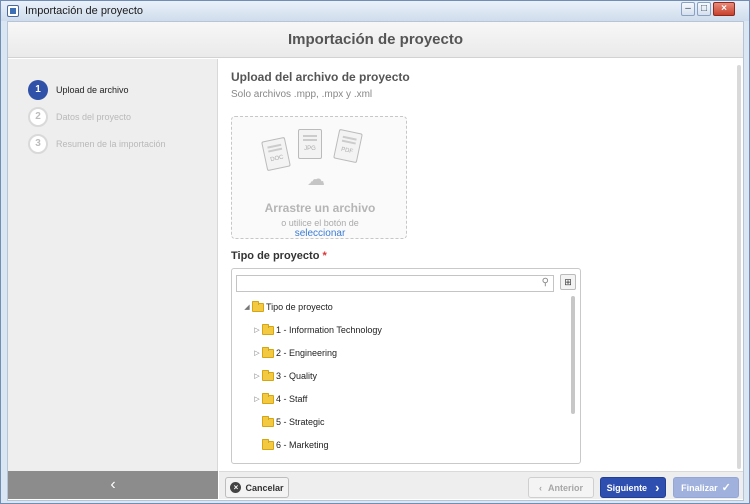 The width and height of the screenshot is (750, 504). Describe the element at coordinates (324, 256) in the screenshot. I see `required-marker: *` at that location.